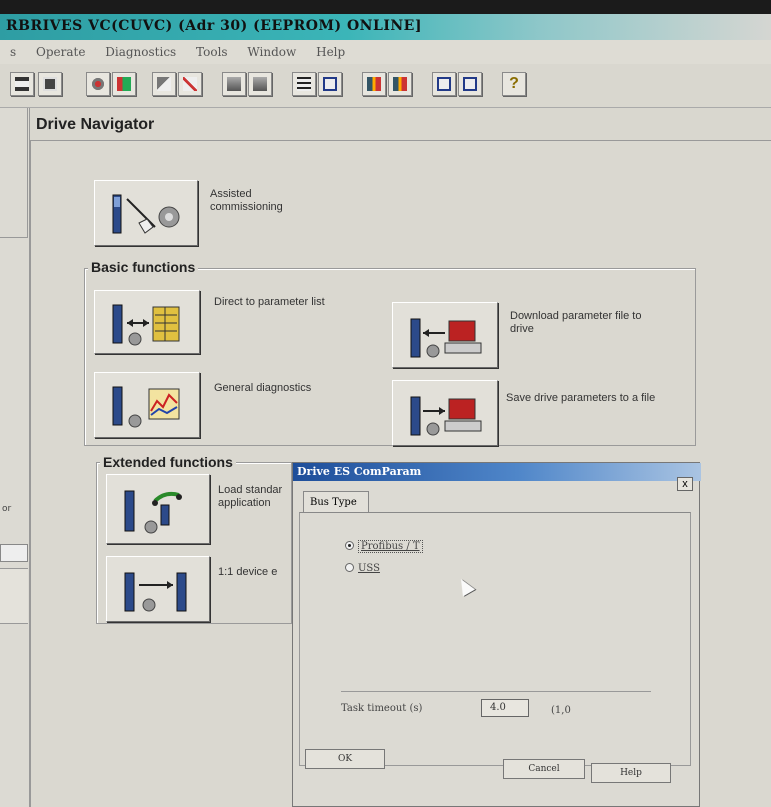 This screenshot has width=771, height=807. I want to click on diagnostics-icon, so click(146, 407).